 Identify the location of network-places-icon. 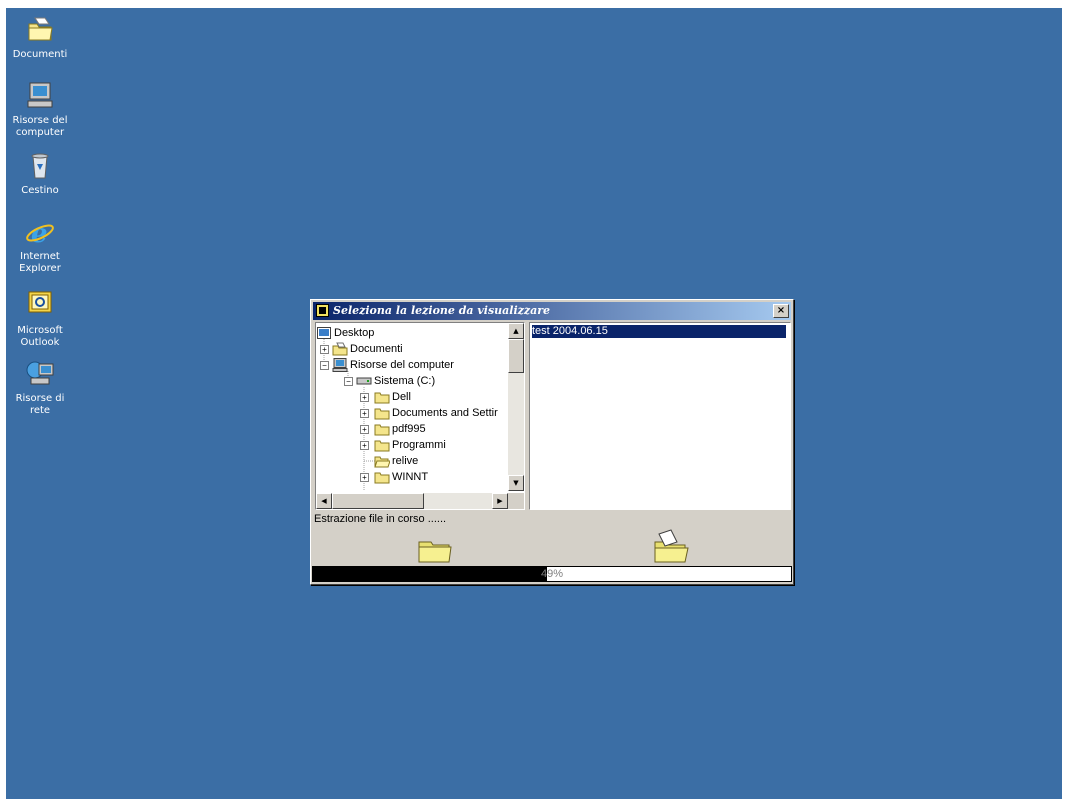
(40, 373).